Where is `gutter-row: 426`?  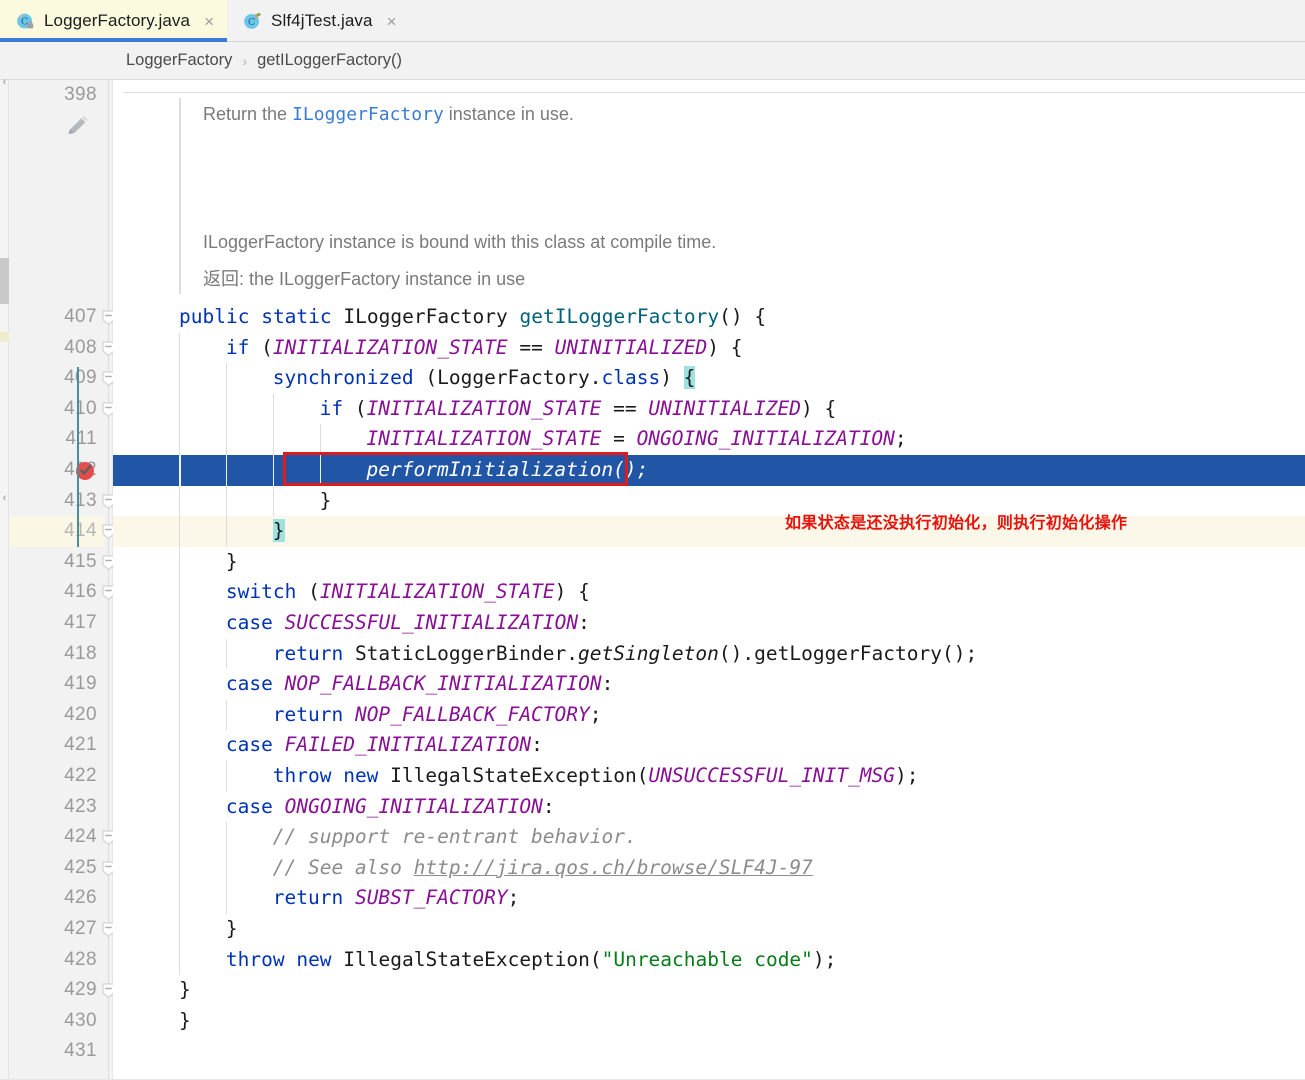 gutter-row: 426 is located at coordinates (61, 898).